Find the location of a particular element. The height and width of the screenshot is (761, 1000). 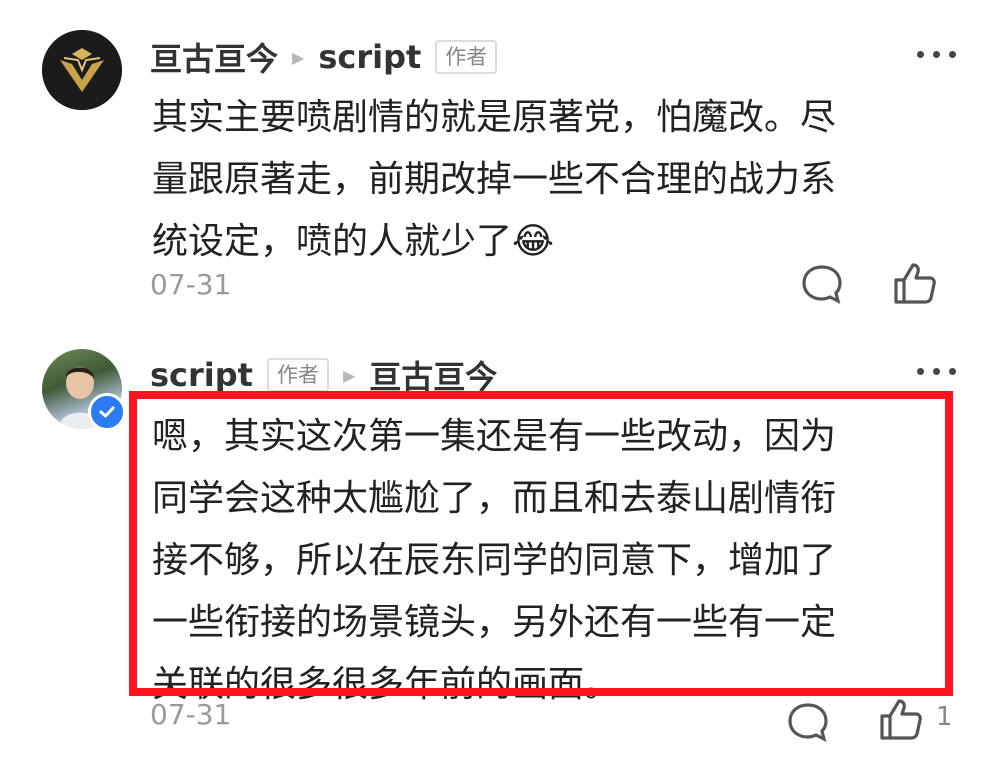

logo-emblem-icon is located at coordinates (82, 70).